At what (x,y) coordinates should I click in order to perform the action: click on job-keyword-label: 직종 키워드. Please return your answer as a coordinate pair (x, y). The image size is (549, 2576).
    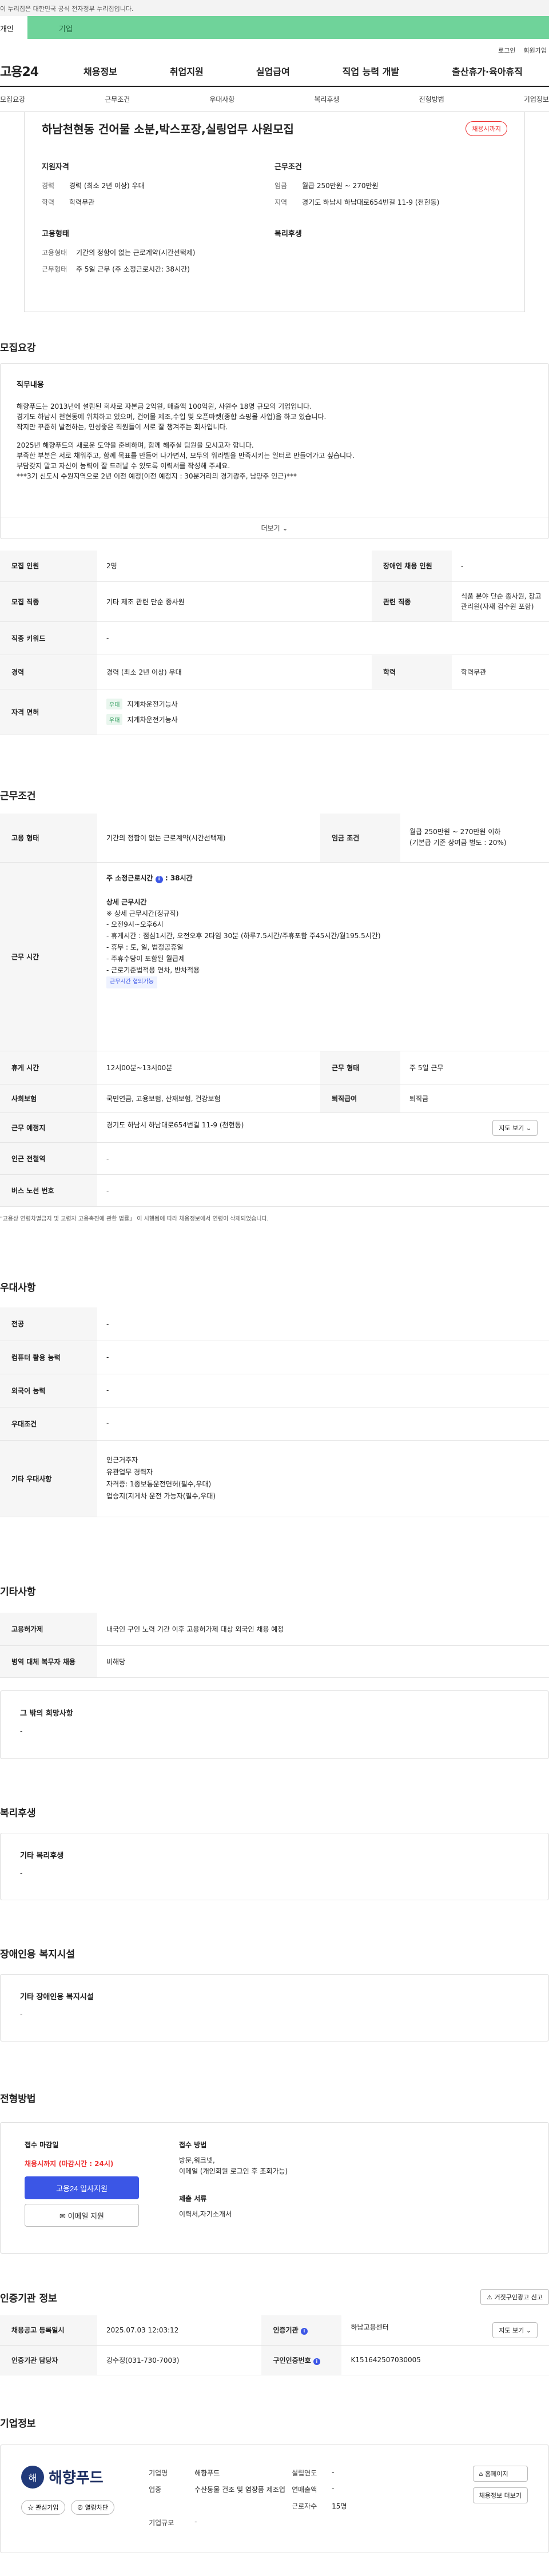
    Looking at the image, I should click on (48, 638).